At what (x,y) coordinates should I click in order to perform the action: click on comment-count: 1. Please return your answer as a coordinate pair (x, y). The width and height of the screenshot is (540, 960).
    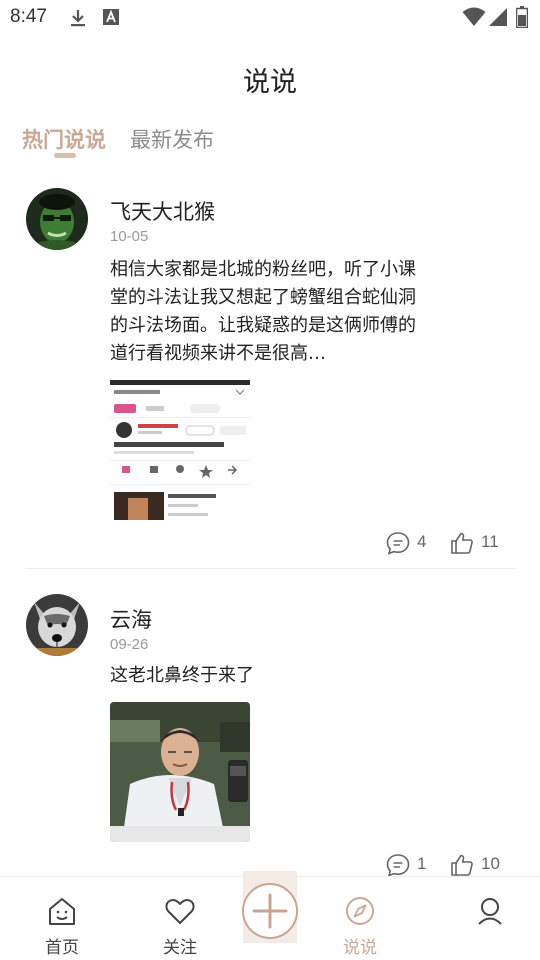
    Looking at the image, I should click on (422, 863).